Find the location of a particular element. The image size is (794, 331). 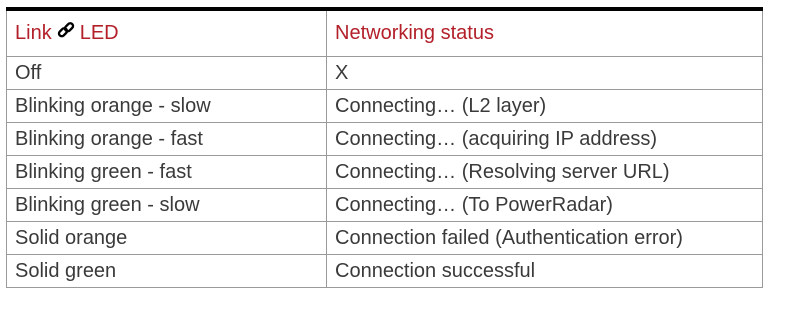

status-cell: Connecting… (Resolving server URL) is located at coordinates (544, 172).